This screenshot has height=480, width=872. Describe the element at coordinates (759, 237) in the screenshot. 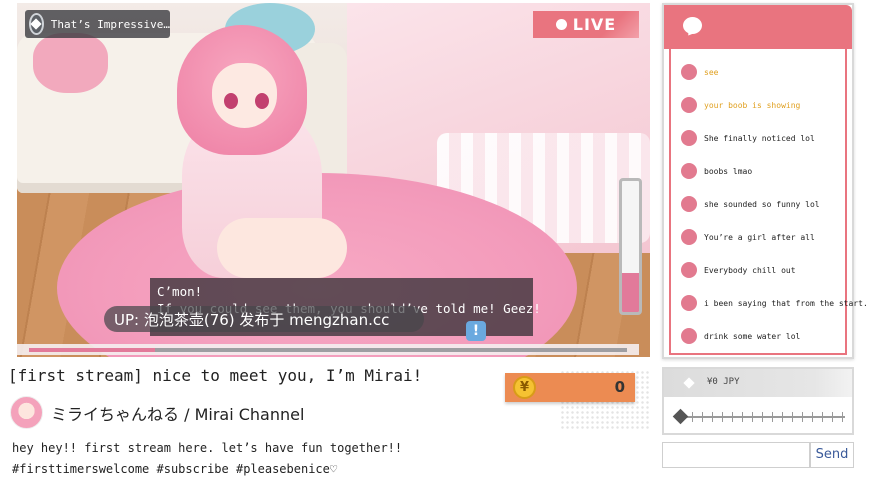

I see `chat-message-text: You’re a girl after all` at that location.